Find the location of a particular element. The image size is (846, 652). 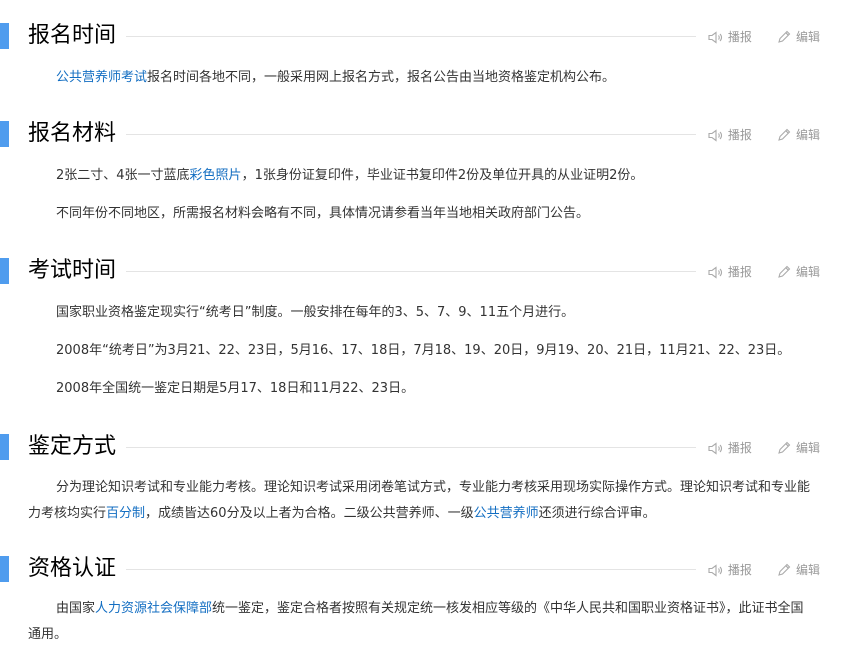

section-header: 鉴定方式 播报 编辑 is located at coordinates (423, 447).